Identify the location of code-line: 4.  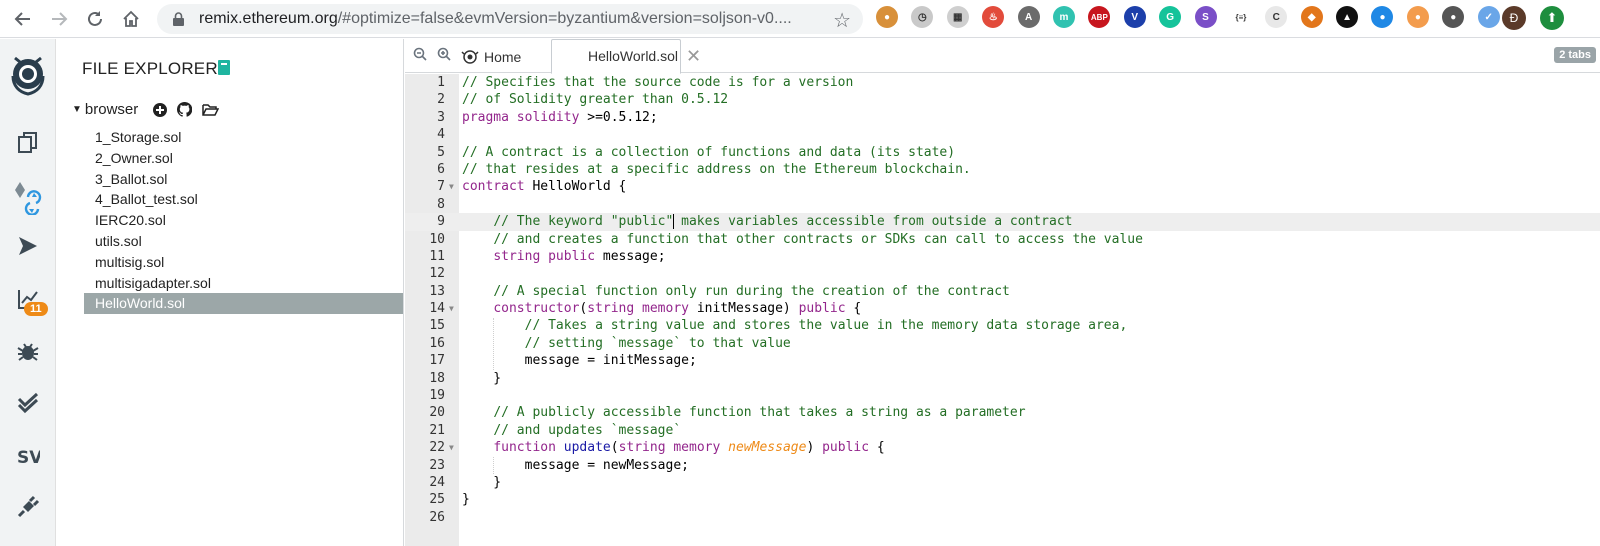
(1002, 134).